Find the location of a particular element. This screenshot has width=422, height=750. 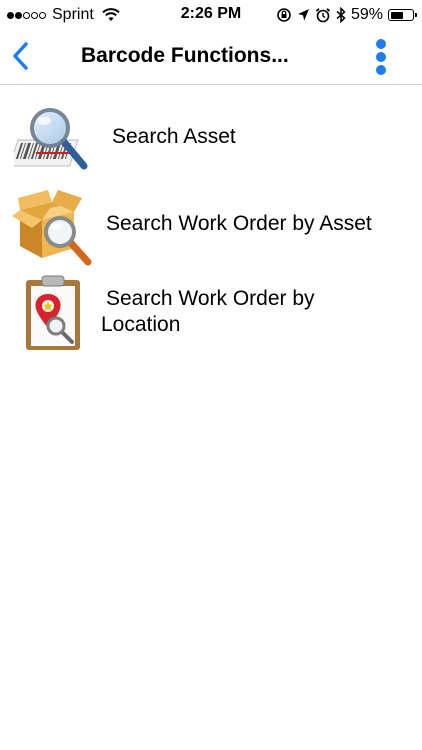

location-arrow-icon is located at coordinates (303, 15).